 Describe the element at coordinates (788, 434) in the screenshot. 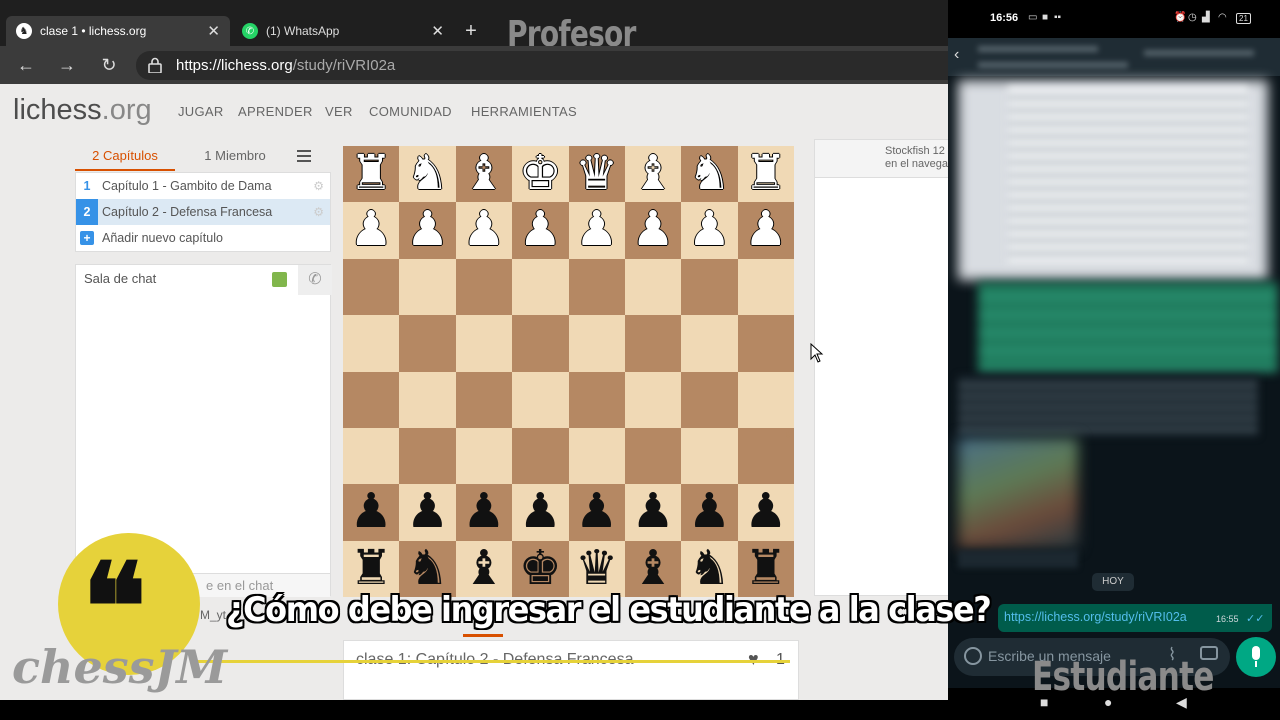

I see `rank-label: 6` at that location.